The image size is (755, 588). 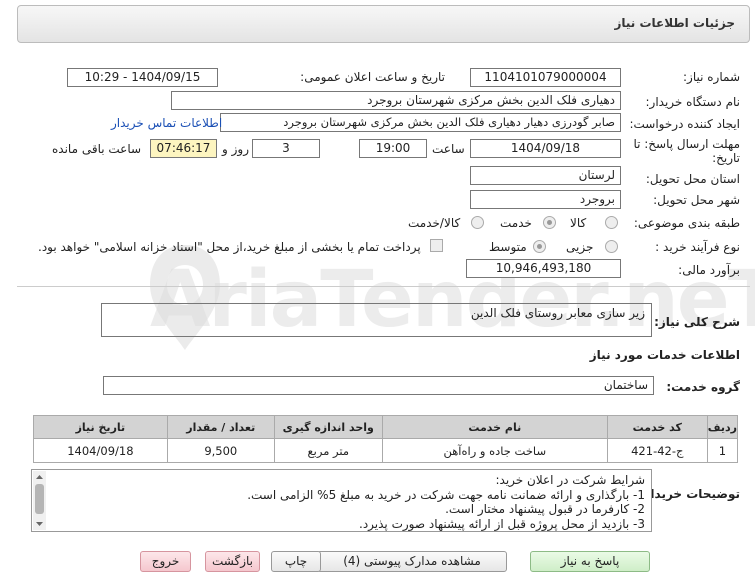 What do you see at coordinates (436, 245) in the screenshot?
I see `treasury-payment-checkbox` at bounding box center [436, 245].